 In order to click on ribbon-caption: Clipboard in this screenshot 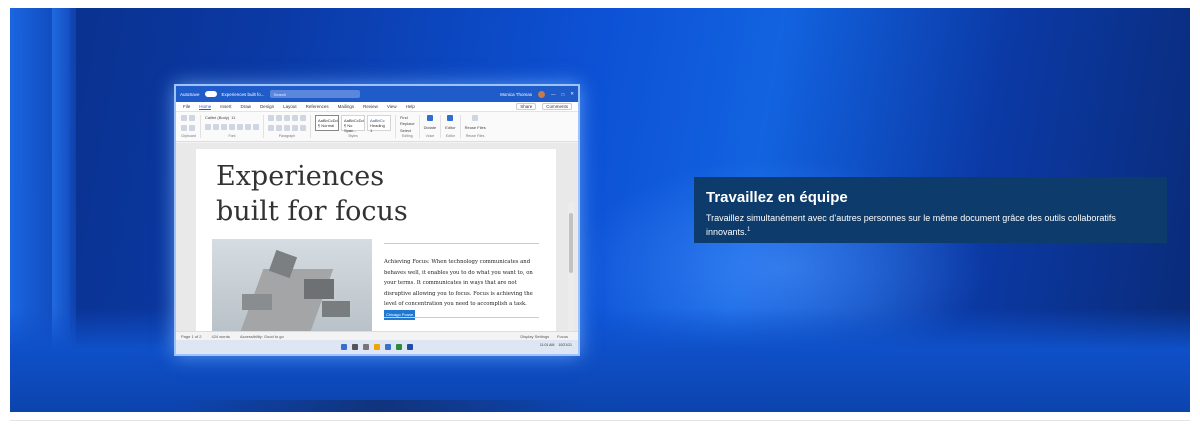, I will do `click(188, 136)`.